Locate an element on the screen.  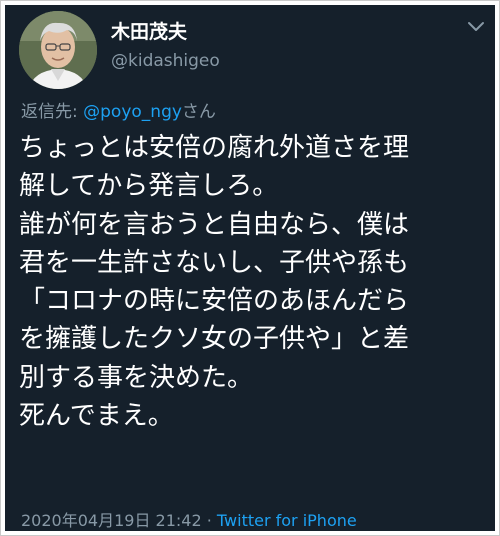
user-handle: @kidashigeo is located at coordinates (165, 61).